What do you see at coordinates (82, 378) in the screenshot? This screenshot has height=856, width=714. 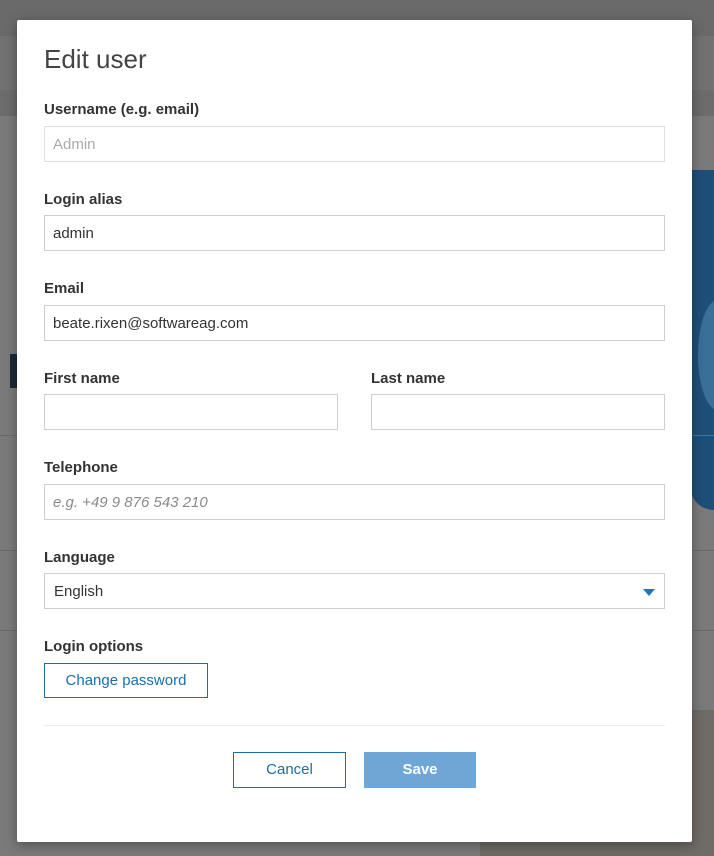 I see `first-name-label: First name` at bounding box center [82, 378].